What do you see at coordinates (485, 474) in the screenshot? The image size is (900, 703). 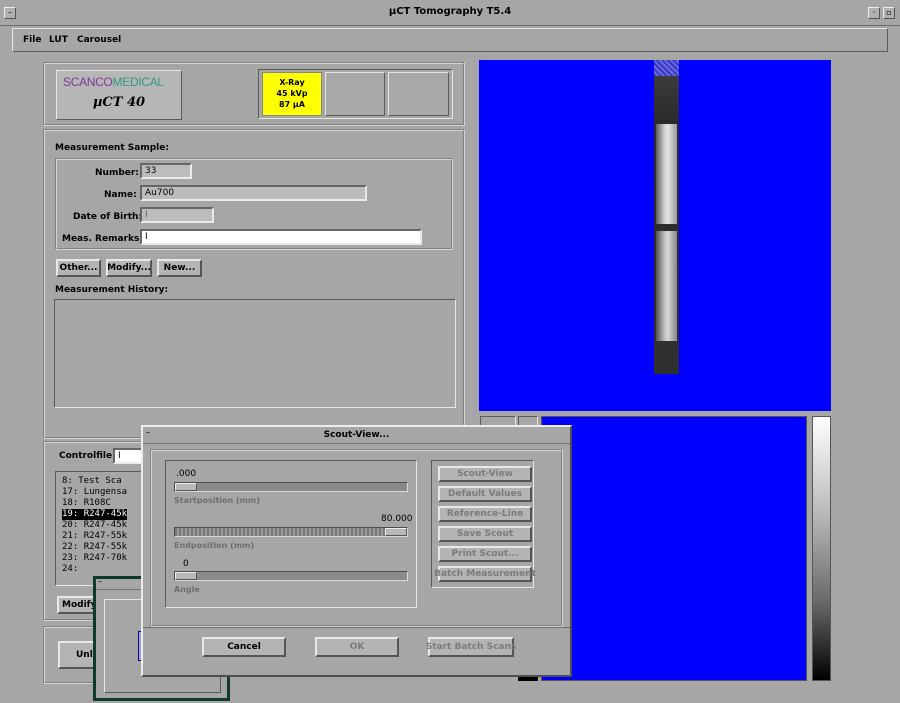 I see `scout-view-button: Scout-View` at bounding box center [485, 474].